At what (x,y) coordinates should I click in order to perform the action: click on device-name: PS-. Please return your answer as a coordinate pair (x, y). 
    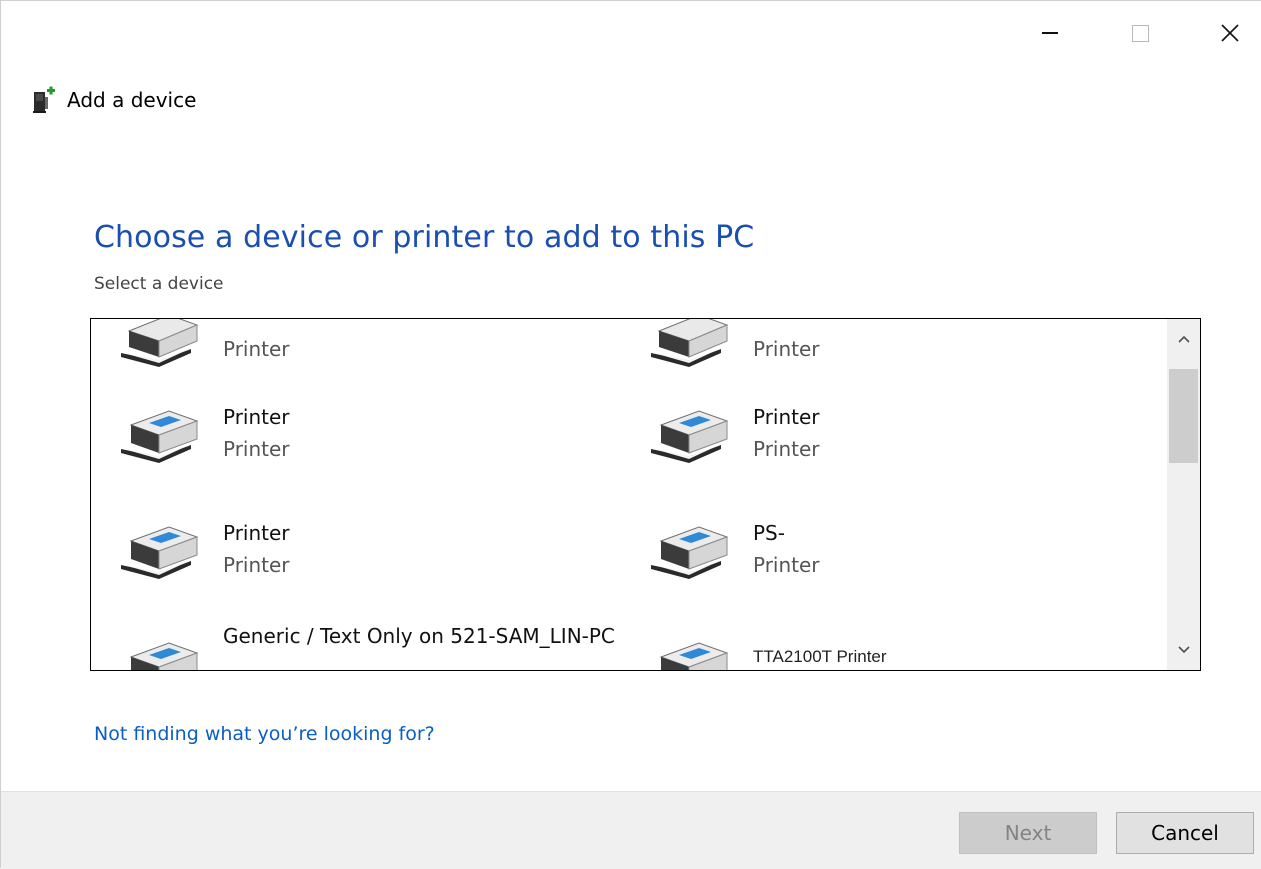
    Looking at the image, I should click on (769, 533).